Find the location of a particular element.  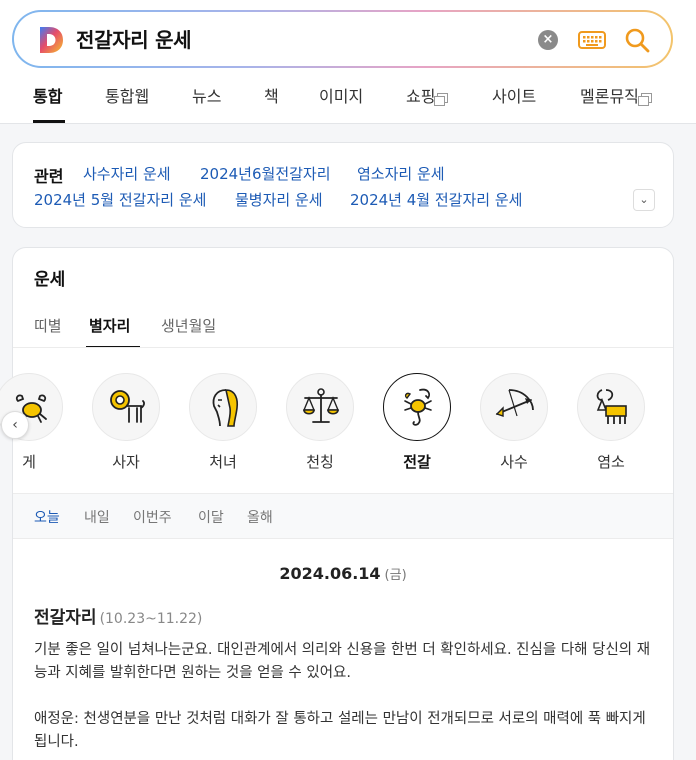

fortune-date: 2024.06.14 (금) is located at coordinates (343, 573).